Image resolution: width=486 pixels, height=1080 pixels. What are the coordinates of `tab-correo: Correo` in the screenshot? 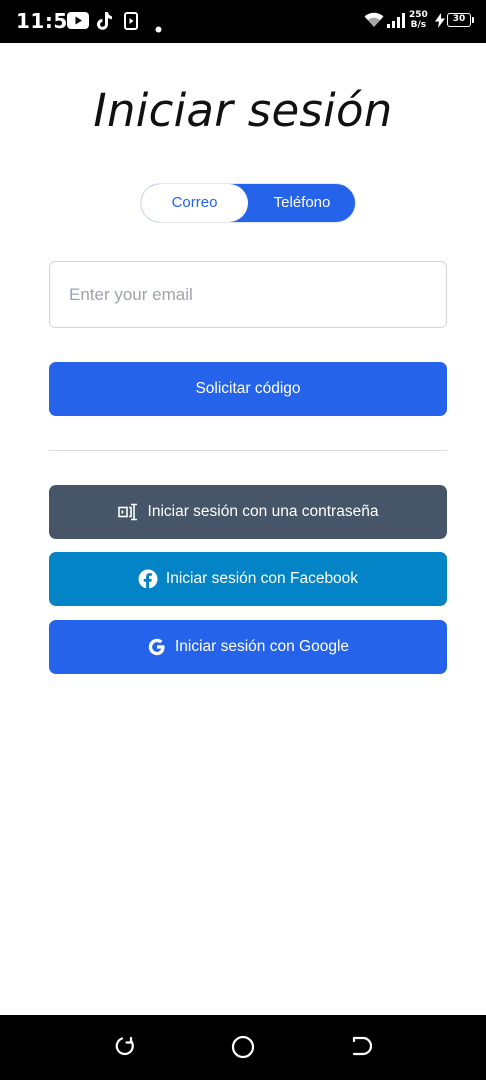 It's located at (194, 203).